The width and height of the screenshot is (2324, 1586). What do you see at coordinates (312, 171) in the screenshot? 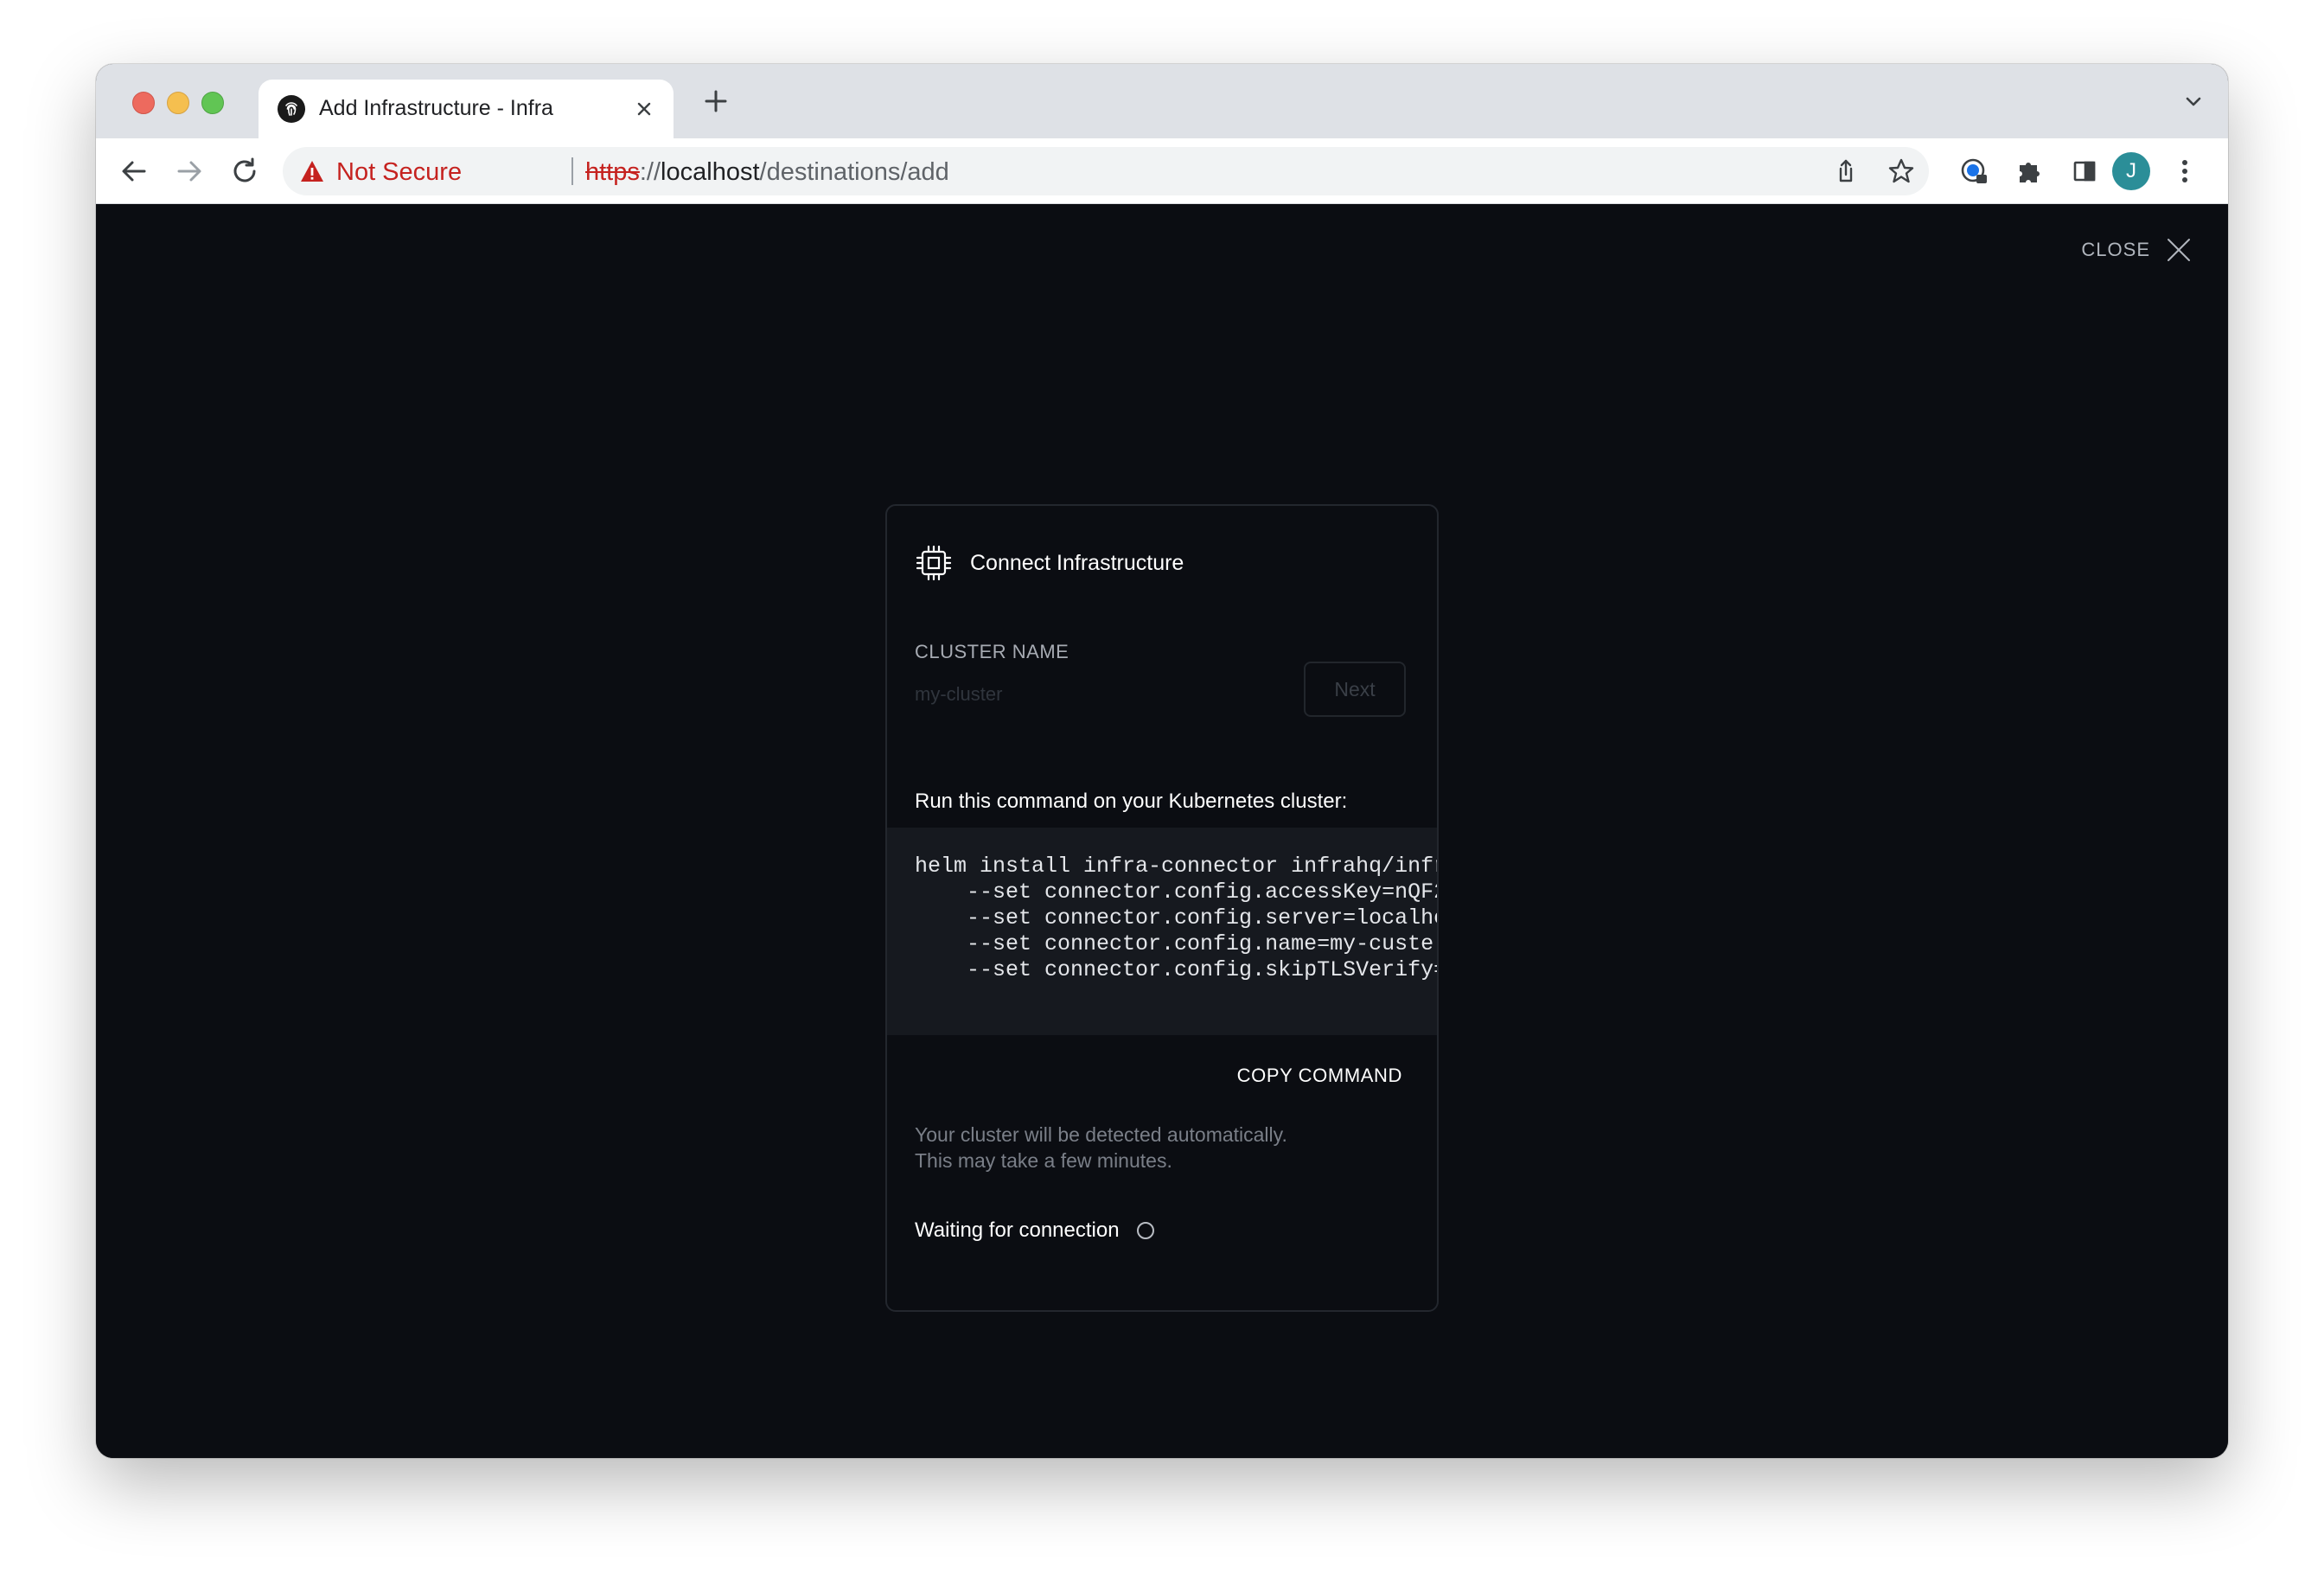
I see `warning-triangle-icon` at bounding box center [312, 171].